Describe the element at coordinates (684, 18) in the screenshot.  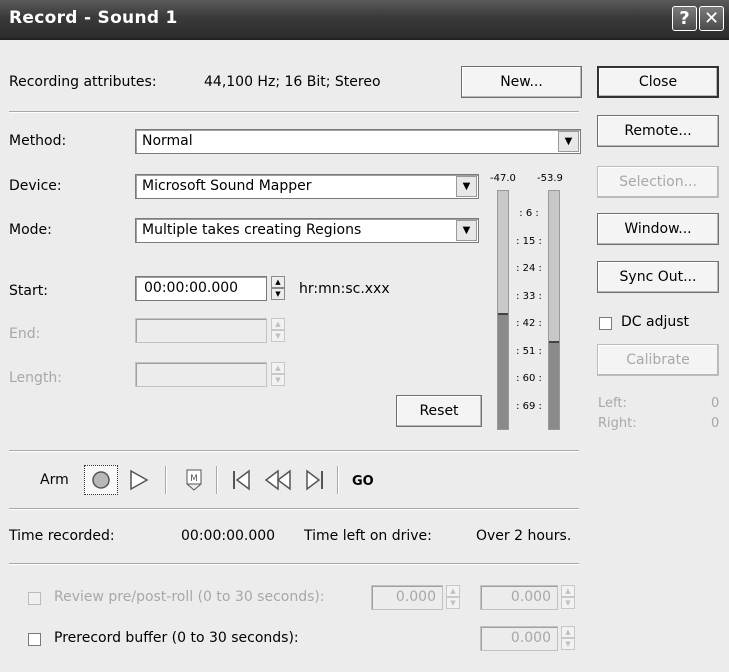
I see `help-button: ?` at that location.